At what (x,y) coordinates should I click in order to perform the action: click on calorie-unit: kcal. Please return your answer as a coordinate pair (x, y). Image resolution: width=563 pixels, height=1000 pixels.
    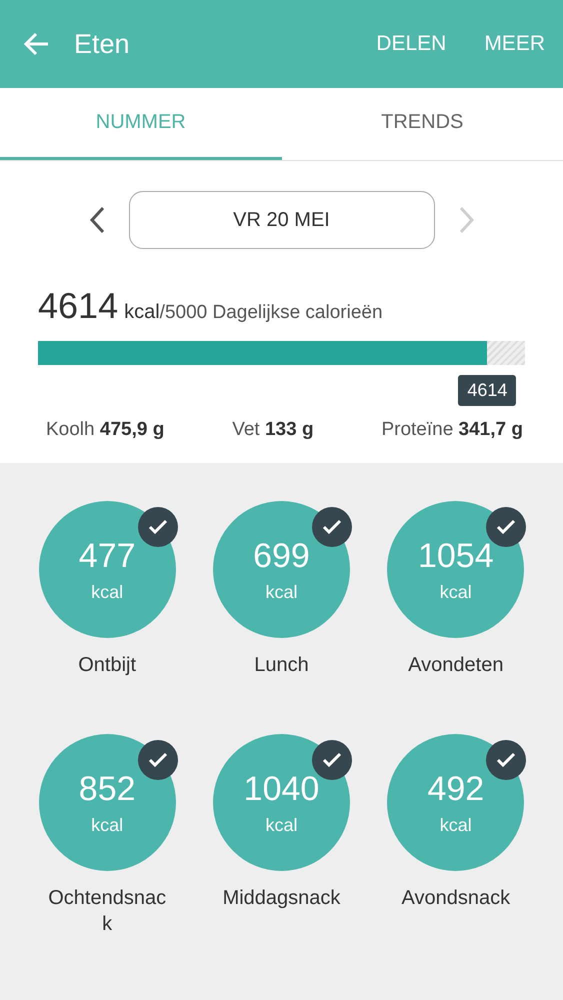
    Looking at the image, I should click on (142, 312).